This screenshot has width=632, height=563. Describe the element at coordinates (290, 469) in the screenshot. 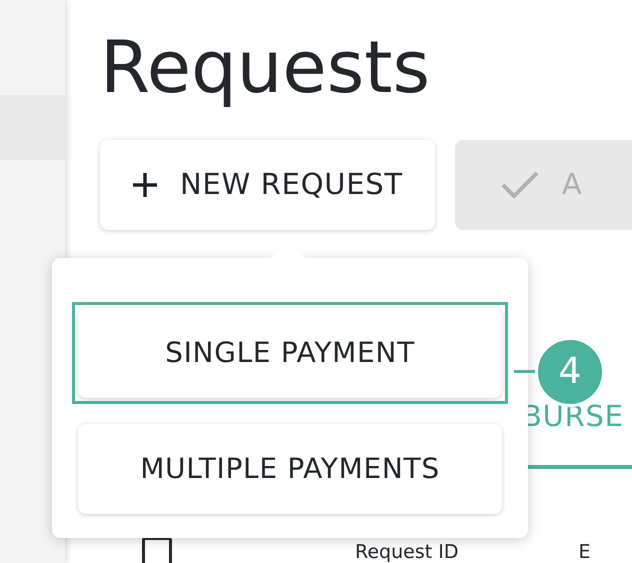

I see `menu-item: MULTIPLE PAYMENTS` at that location.